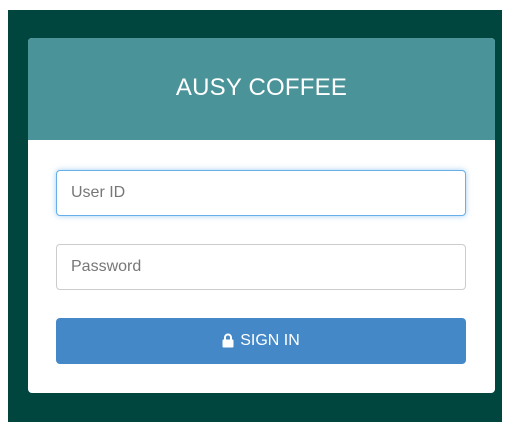  Describe the element at coordinates (228, 340) in the screenshot. I see `lock-icon` at that location.